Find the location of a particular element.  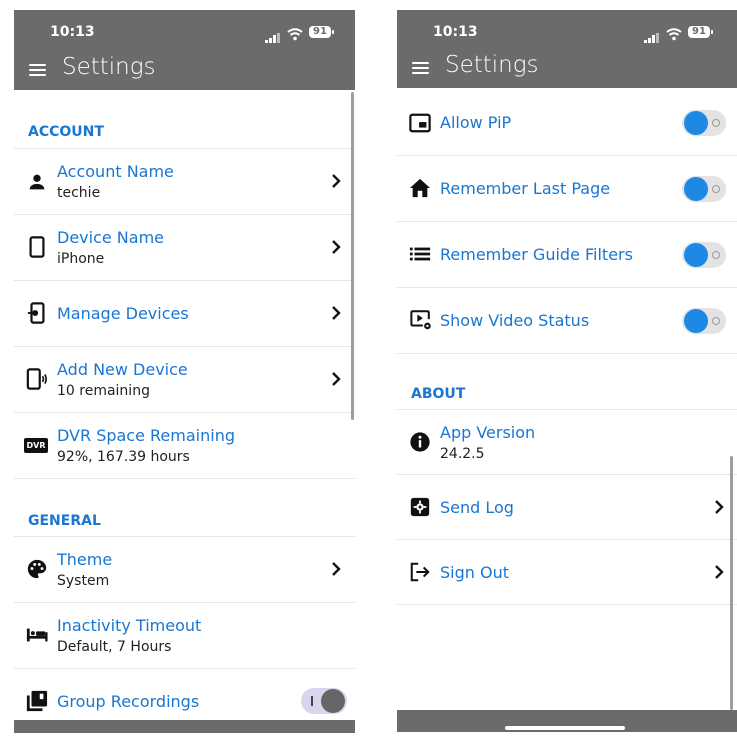

account-name-value: techie is located at coordinates (79, 193).